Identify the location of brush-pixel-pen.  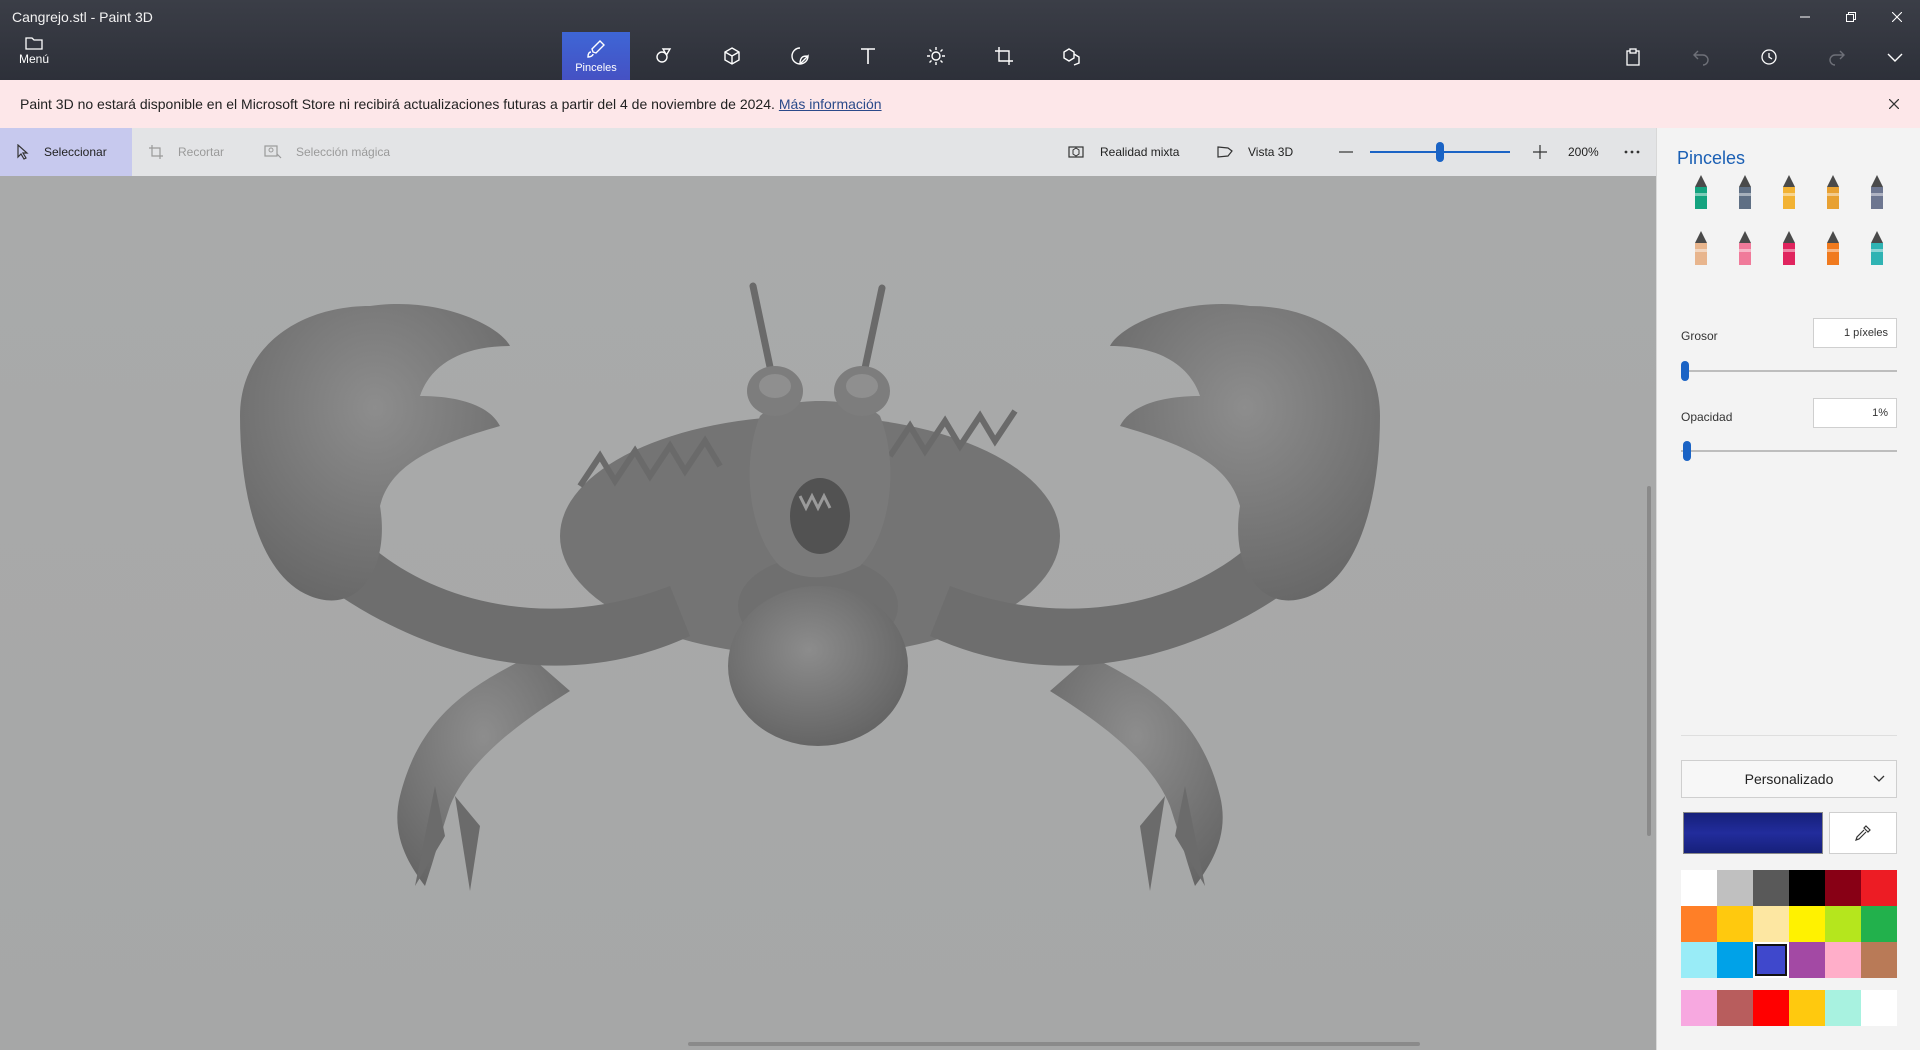
(1877, 192).